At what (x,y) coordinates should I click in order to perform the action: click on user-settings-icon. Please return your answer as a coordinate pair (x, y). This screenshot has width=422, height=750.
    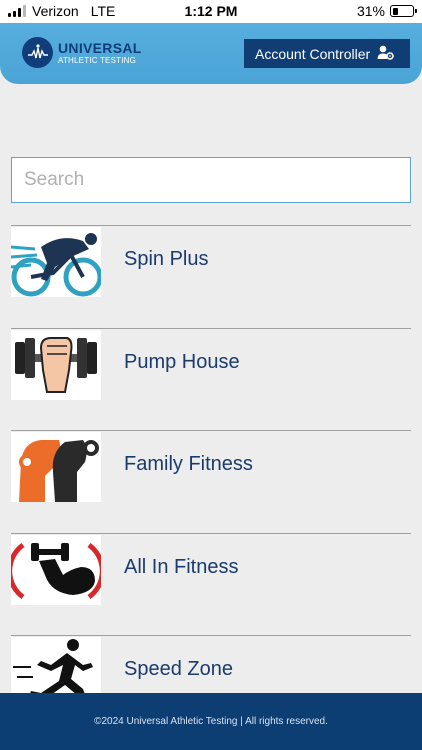
    Looking at the image, I should click on (385, 54).